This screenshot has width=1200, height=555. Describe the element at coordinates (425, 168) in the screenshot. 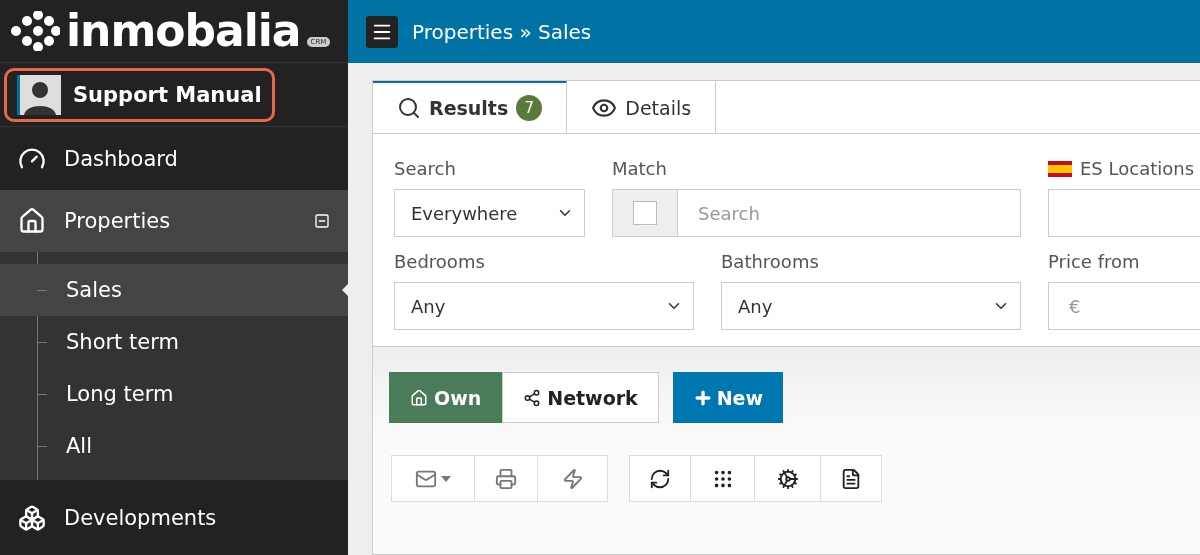

I see `field-label: Search` at that location.